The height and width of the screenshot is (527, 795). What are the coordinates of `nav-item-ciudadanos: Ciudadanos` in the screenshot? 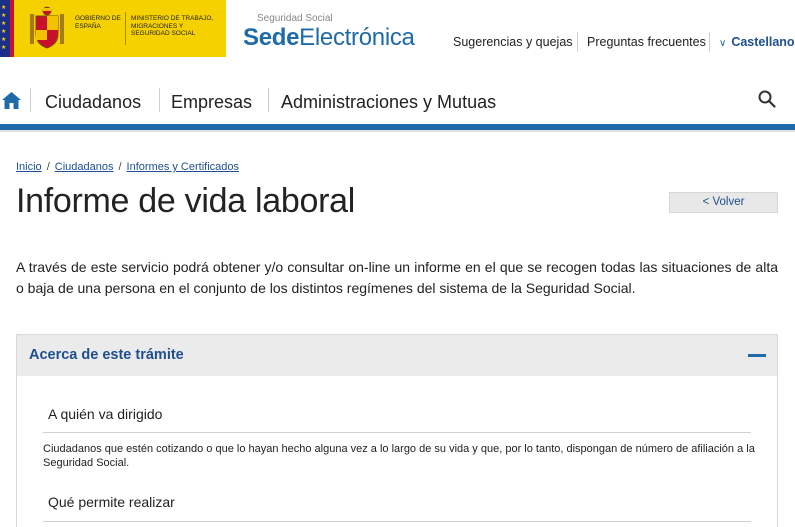 It's located at (93, 102).